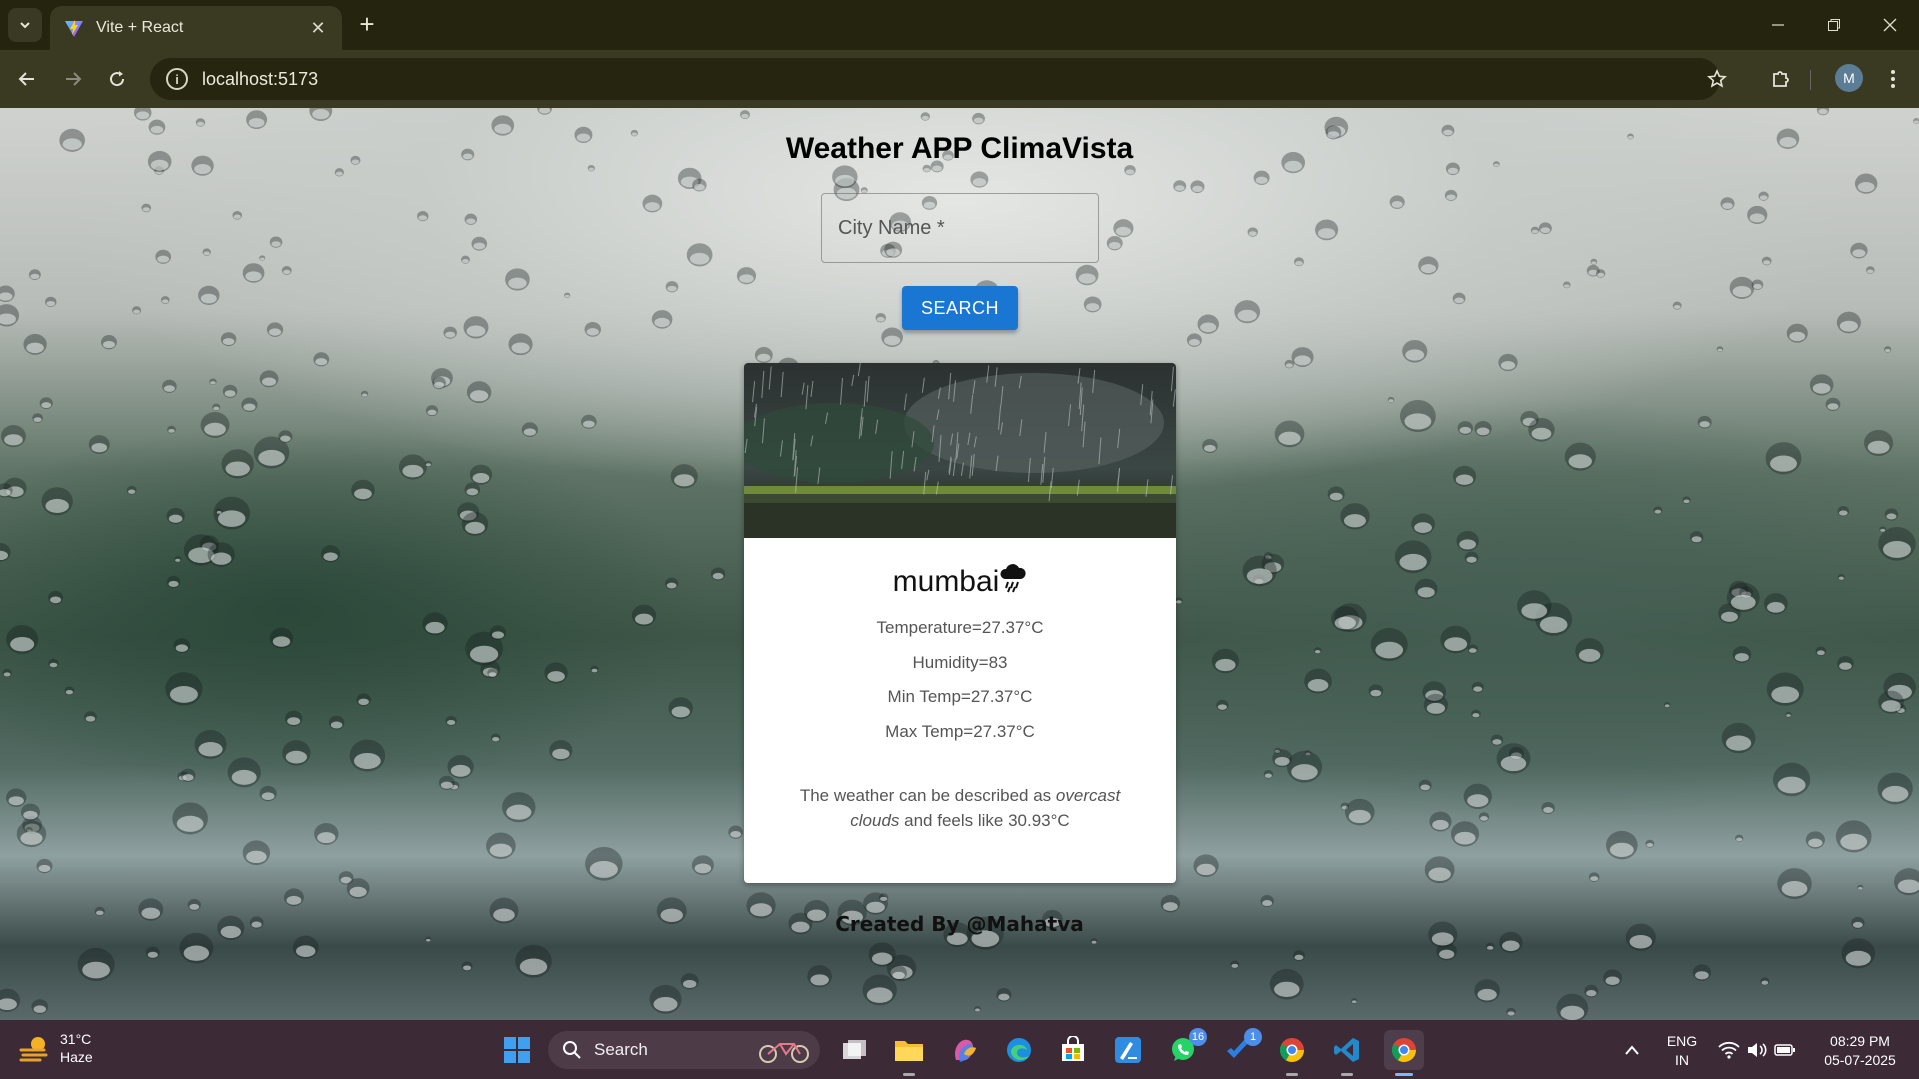  I want to click on task-view-button, so click(855, 1050).